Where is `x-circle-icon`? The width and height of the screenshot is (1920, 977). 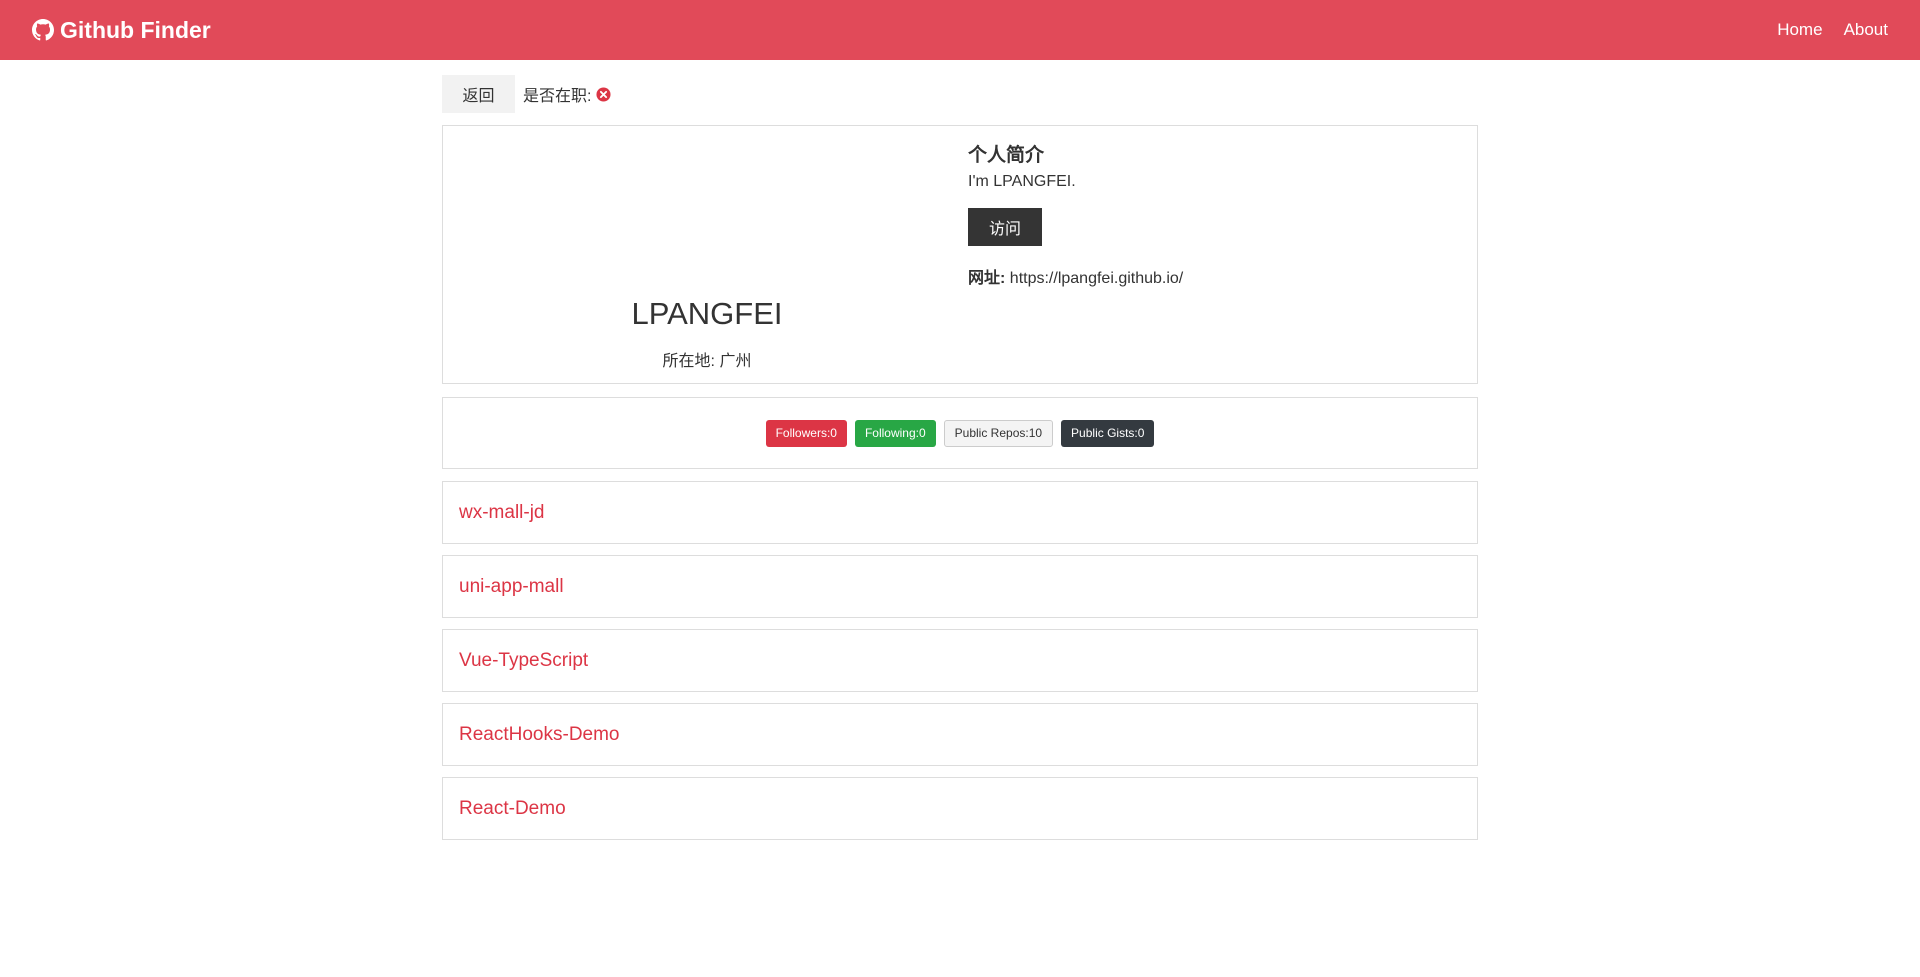 x-circle-icon is located at coordinates (603, 94).